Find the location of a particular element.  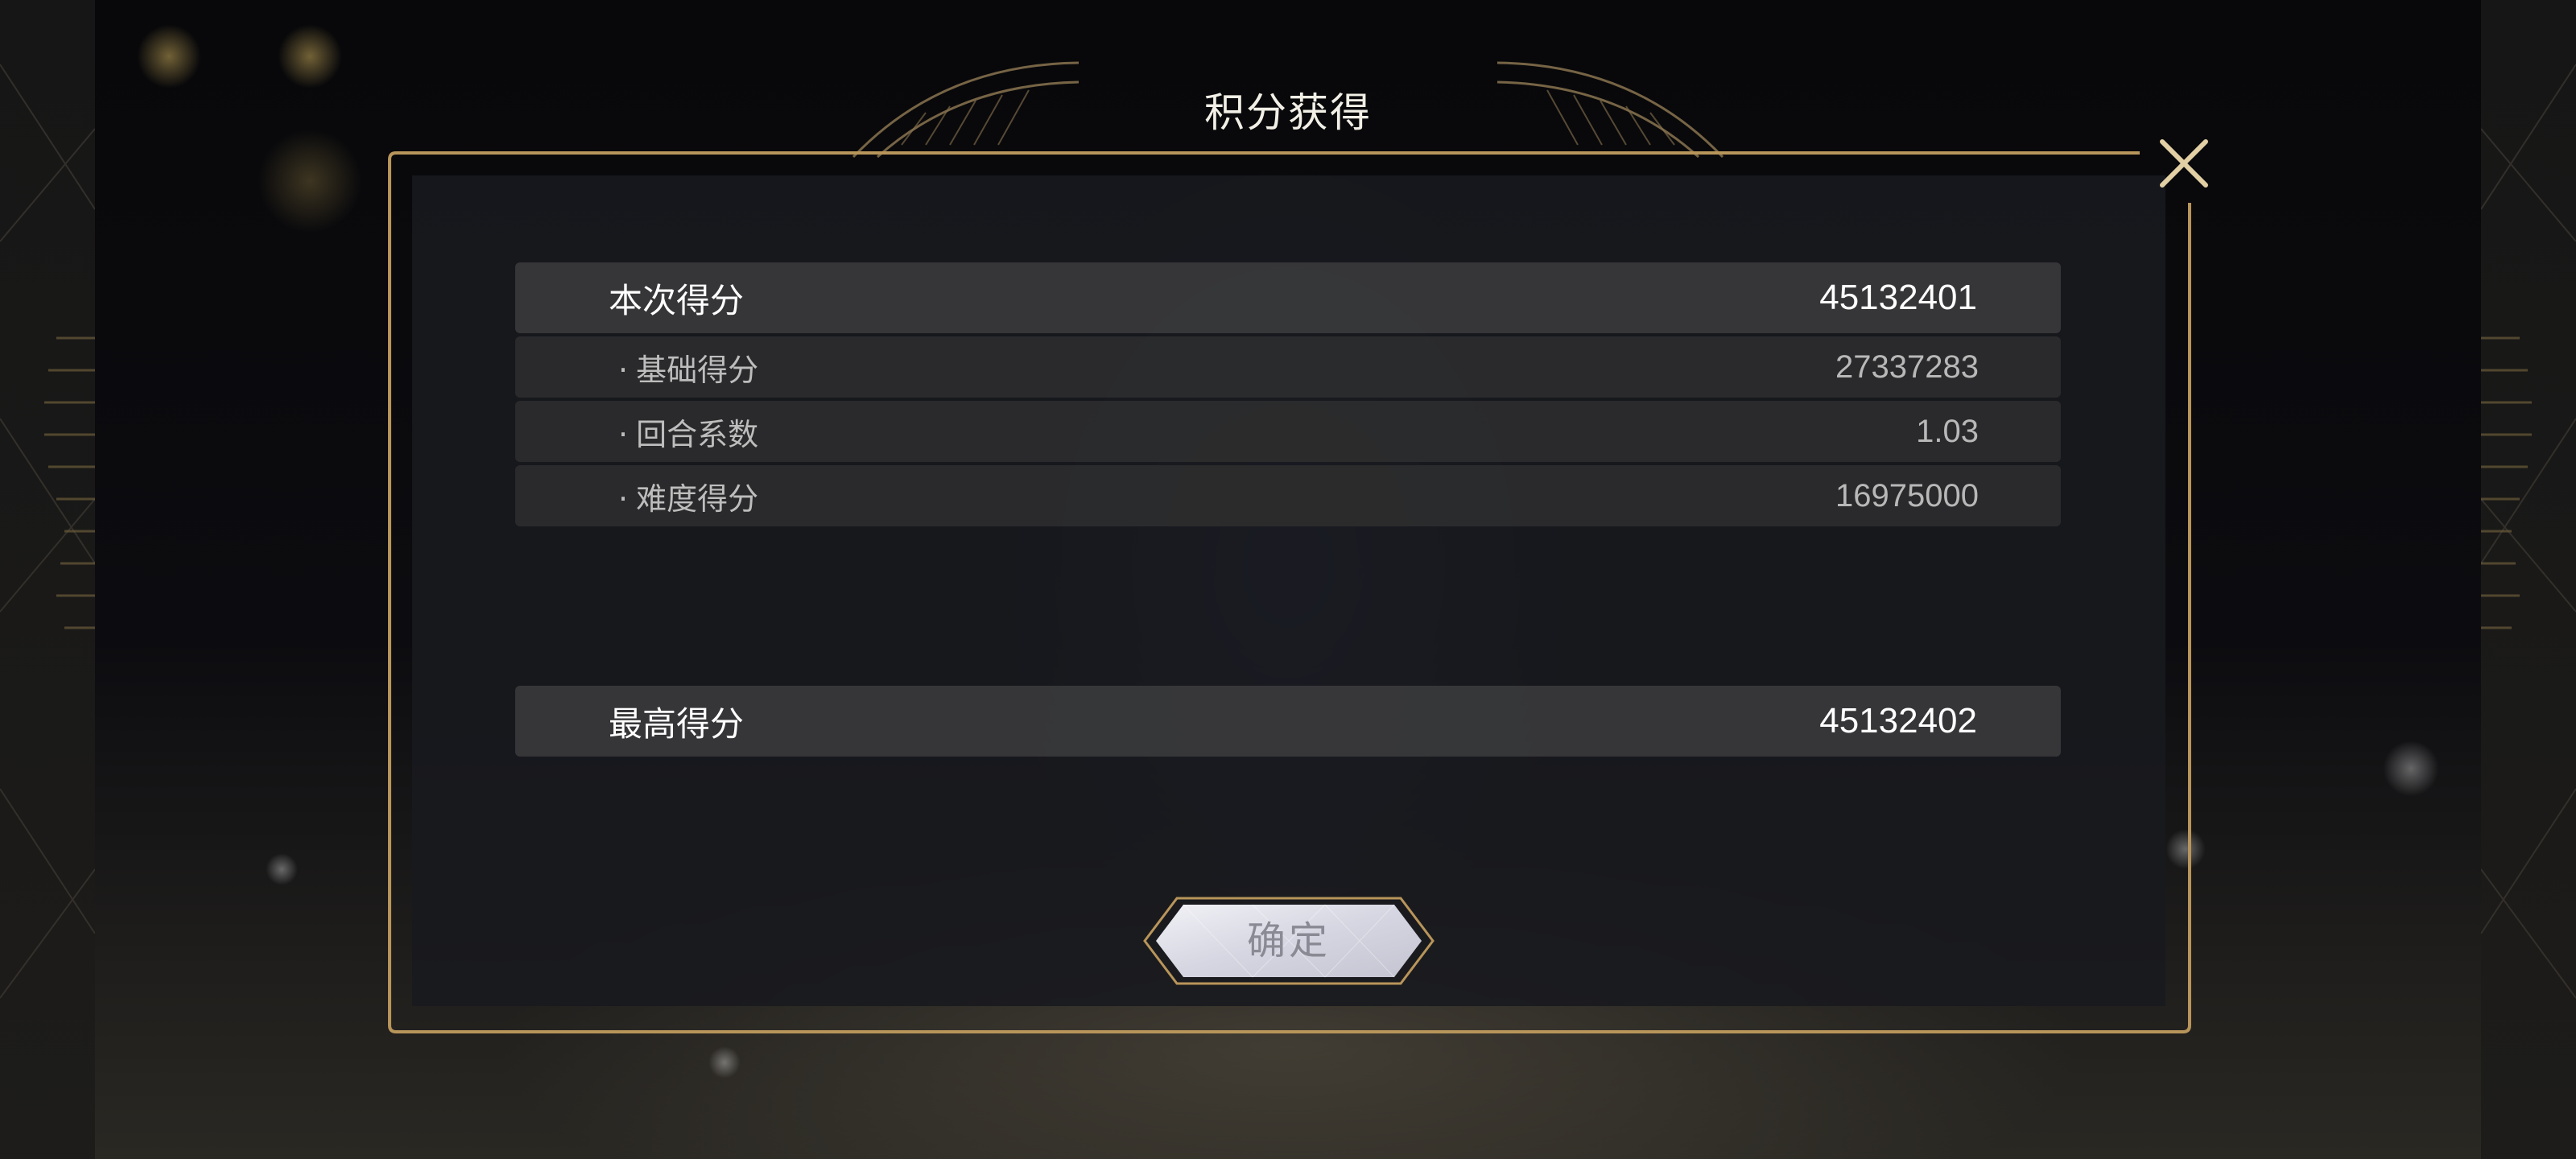

best-score-label: 最高得分 is located at coordinates (677, 723).